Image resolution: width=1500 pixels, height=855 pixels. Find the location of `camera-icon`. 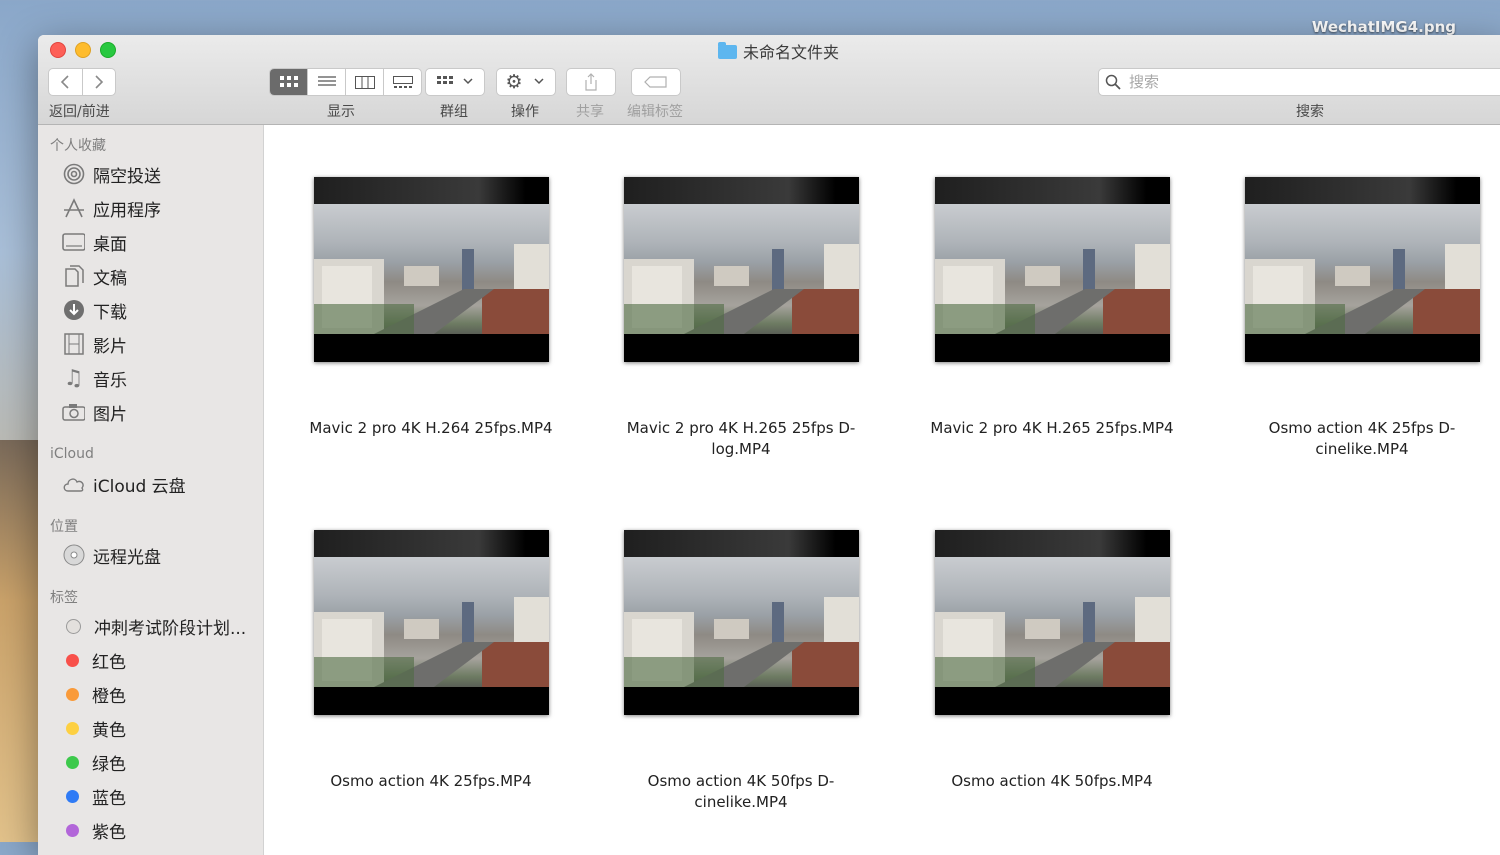

camera-icon is located at coordinates (73, 412).